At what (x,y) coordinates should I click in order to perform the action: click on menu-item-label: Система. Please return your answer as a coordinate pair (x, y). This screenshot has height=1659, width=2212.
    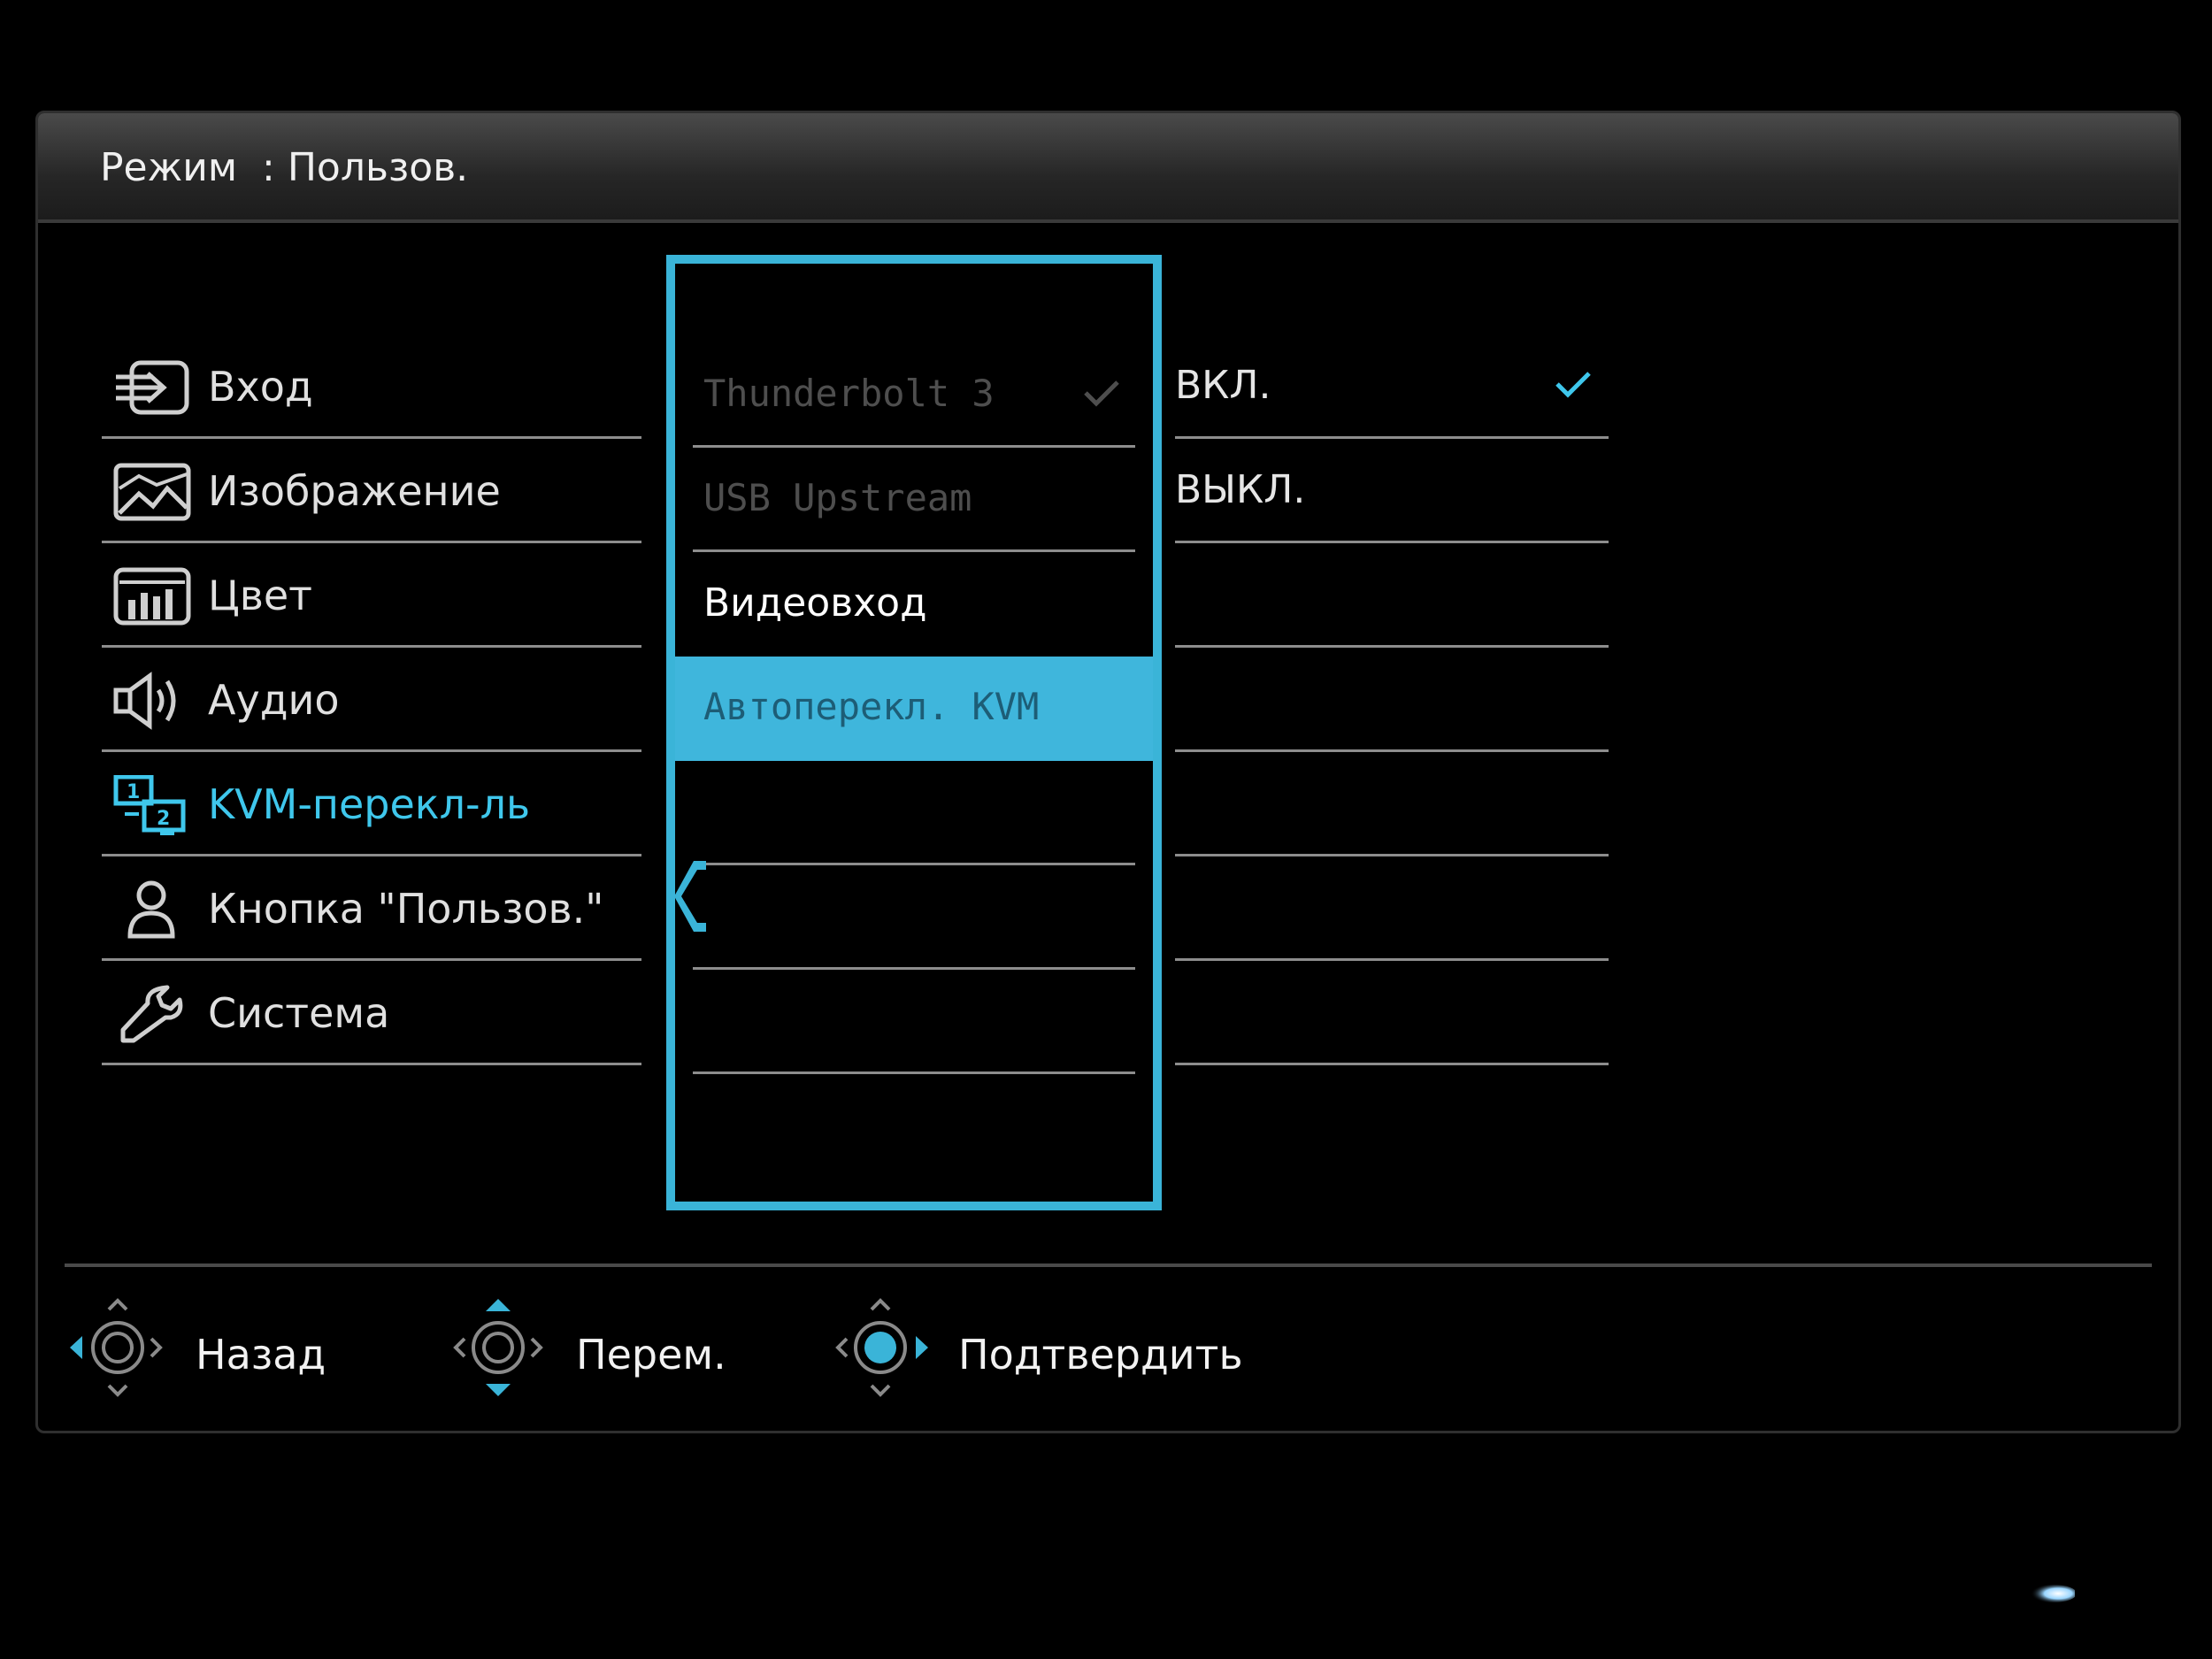
    Looking at the image, I should click on (299, 1013).